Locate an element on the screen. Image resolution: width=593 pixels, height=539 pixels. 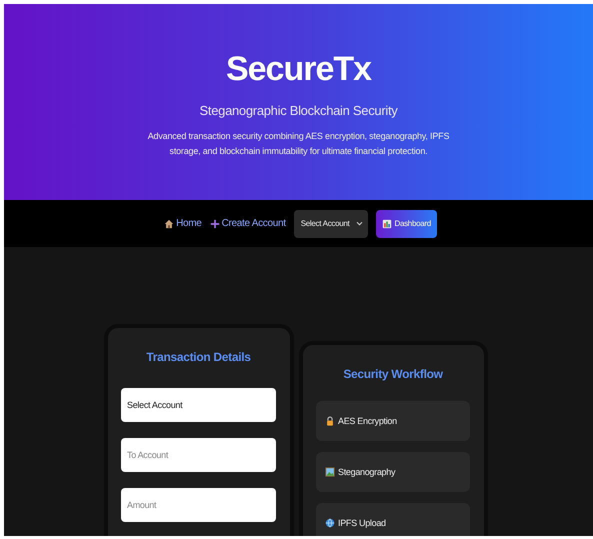
input-field: Amount is located at coordinates (198, 505).